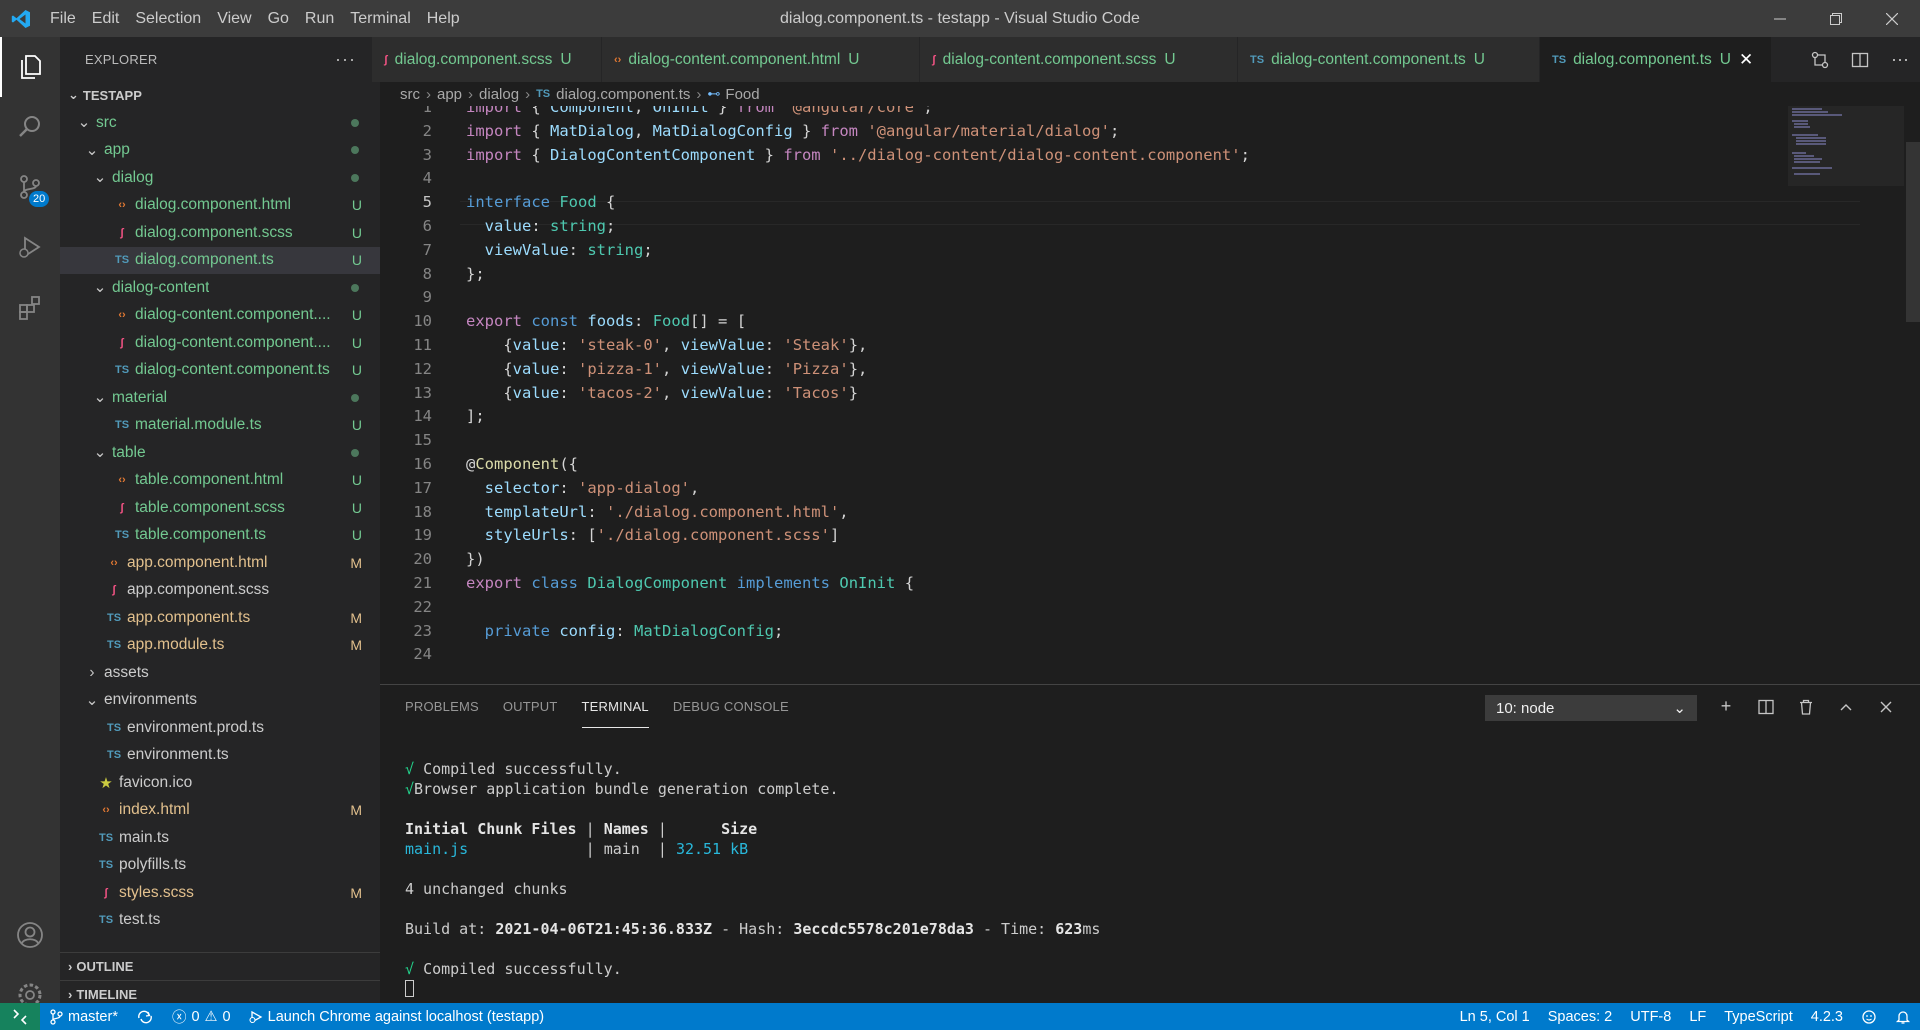  Describe the element at coordinates (220, 398) in the screenshot. I see `tree-folder: ⌄ material` at that location.